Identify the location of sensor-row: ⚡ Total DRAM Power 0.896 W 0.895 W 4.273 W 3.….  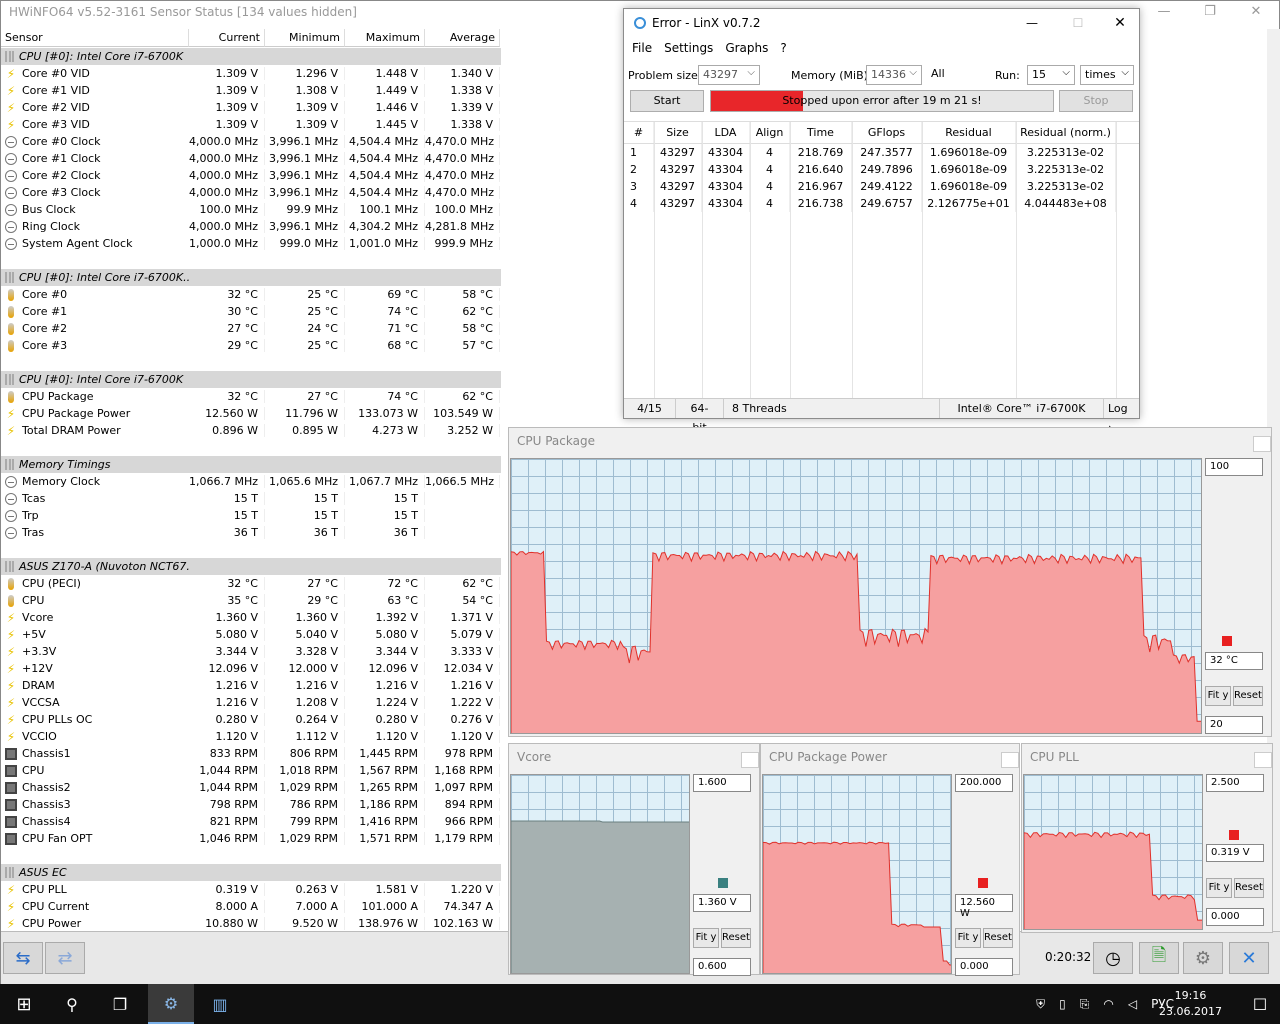
(251, 430).